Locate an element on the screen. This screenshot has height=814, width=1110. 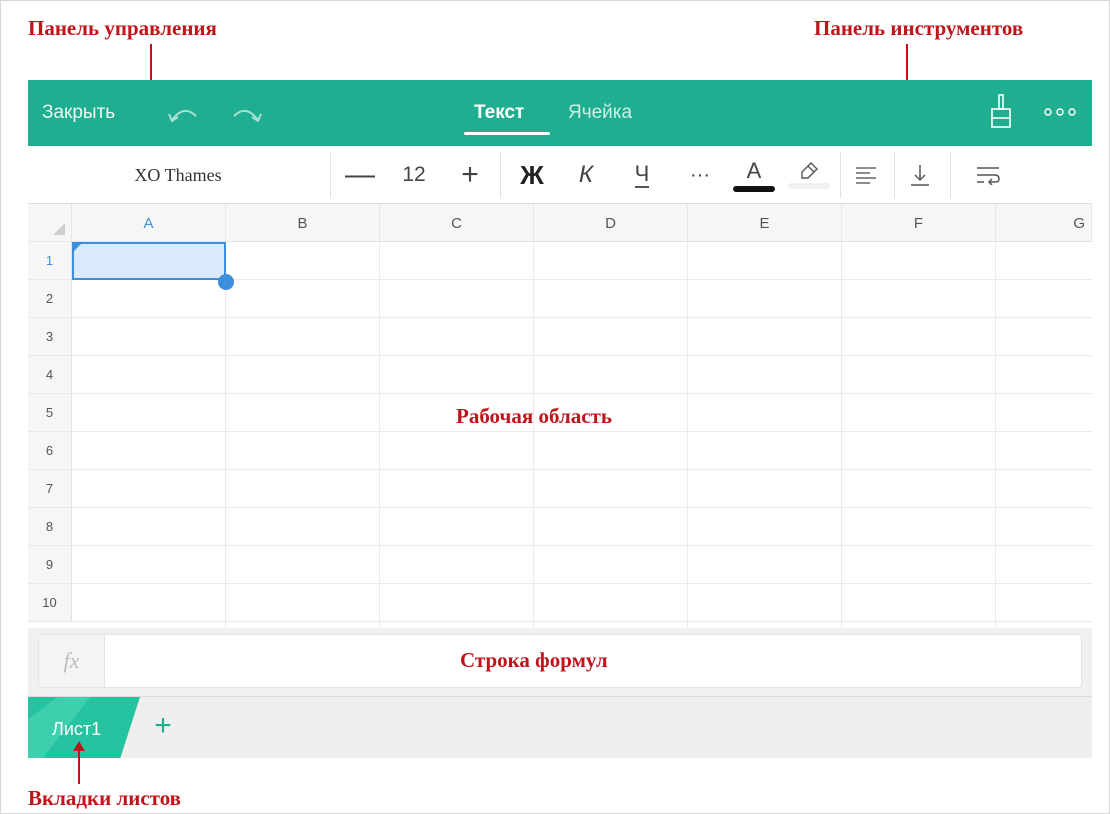
annotation-work-area: Рабочая область is located at coordinates (534, 416).